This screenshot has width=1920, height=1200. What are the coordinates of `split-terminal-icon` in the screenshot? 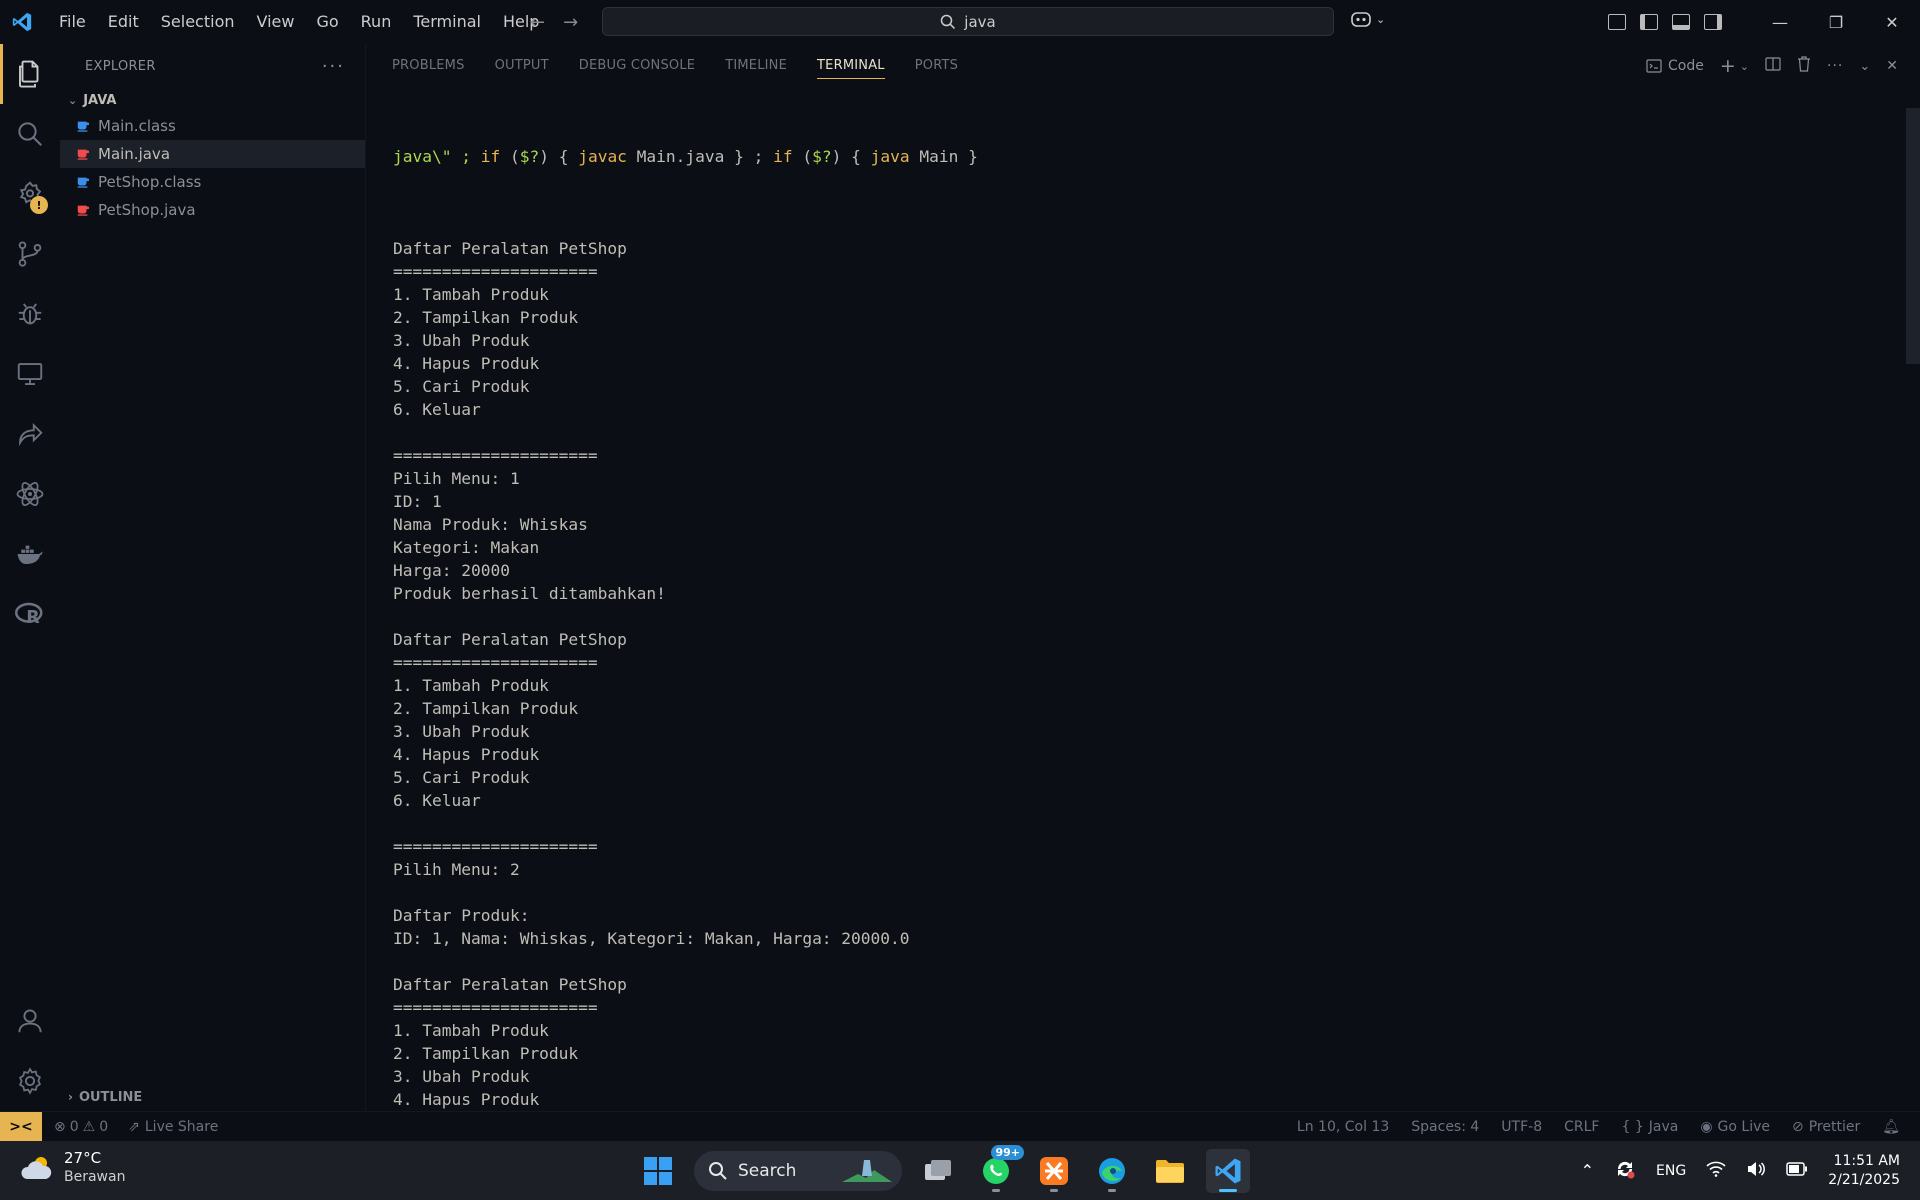 It's located at (1773, 66).